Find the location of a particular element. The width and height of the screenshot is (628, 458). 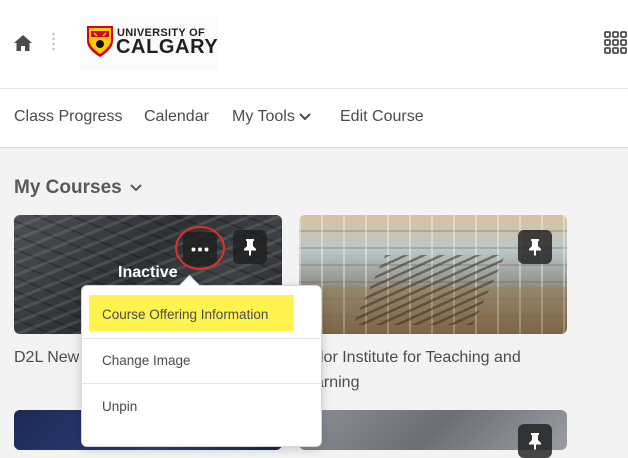

nav-item-label: My Tools is located at coordinates (263, 116).